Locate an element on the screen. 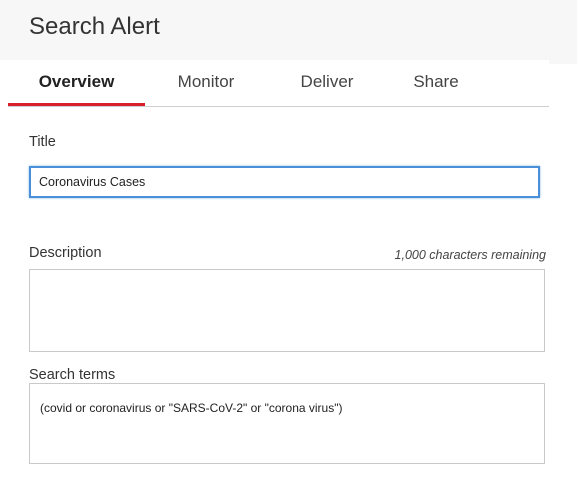 Image resolution: width=577 pixels, height=483 pixels. page-title: Search Alert is located at coordinates (94, 26).